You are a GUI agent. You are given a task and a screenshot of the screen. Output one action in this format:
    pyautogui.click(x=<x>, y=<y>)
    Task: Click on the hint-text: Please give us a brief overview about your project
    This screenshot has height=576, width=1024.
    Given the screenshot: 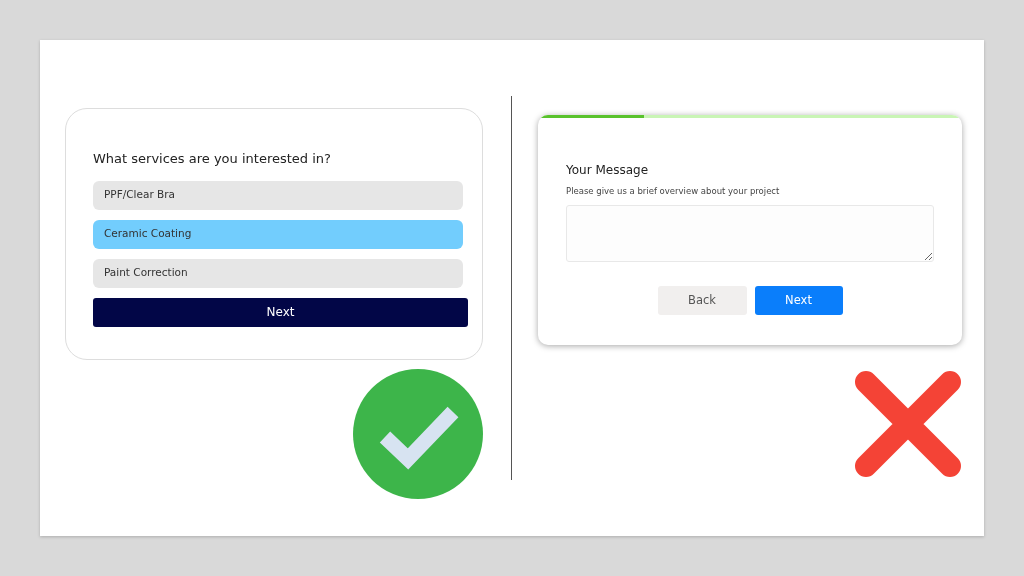 What is the action you would take?
    pyautogui.click(x=673, y=191)
    